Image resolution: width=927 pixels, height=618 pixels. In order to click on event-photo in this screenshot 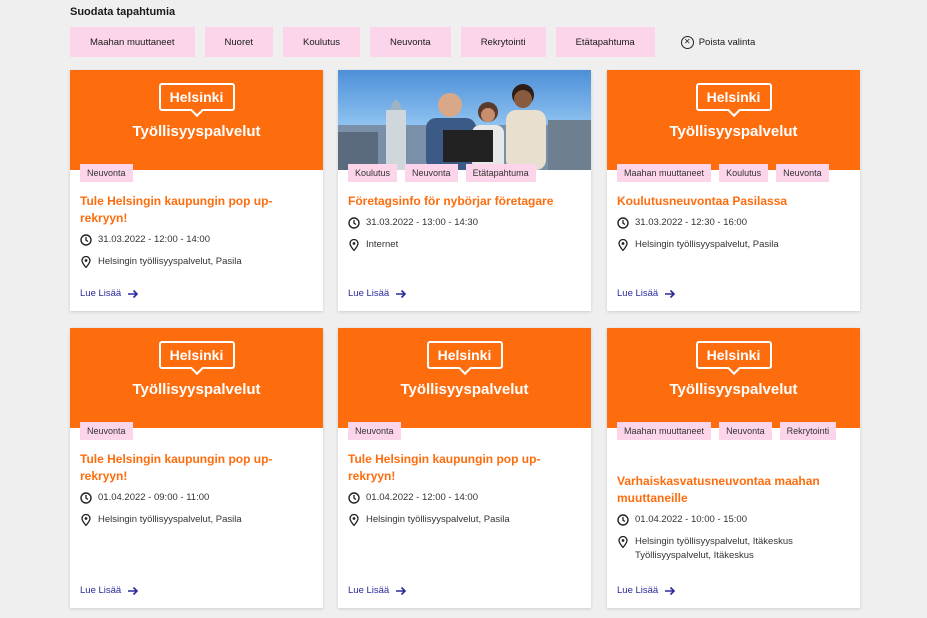, I will do `click(464, 120)`.